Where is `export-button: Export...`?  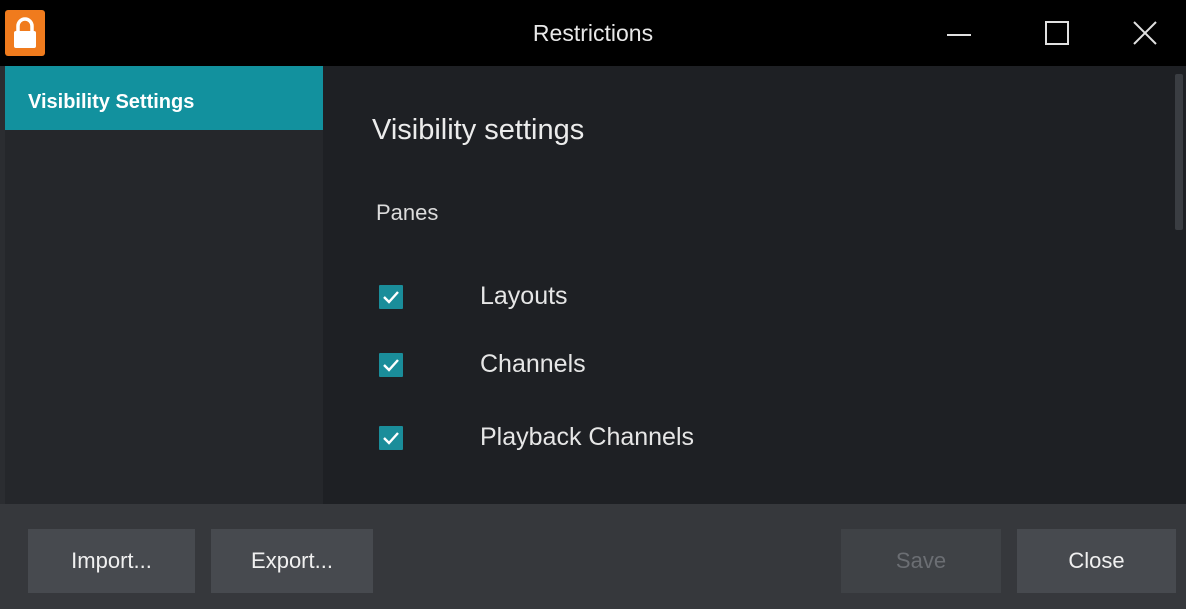 export-button: Export... is located at coordinates (292, 561).